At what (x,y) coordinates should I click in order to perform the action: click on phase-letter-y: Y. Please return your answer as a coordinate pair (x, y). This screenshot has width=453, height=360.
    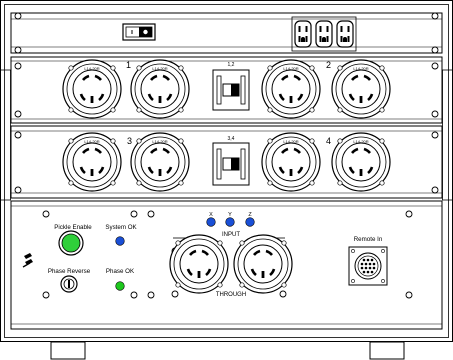
    Looking at the image, I should click on (230, 215).